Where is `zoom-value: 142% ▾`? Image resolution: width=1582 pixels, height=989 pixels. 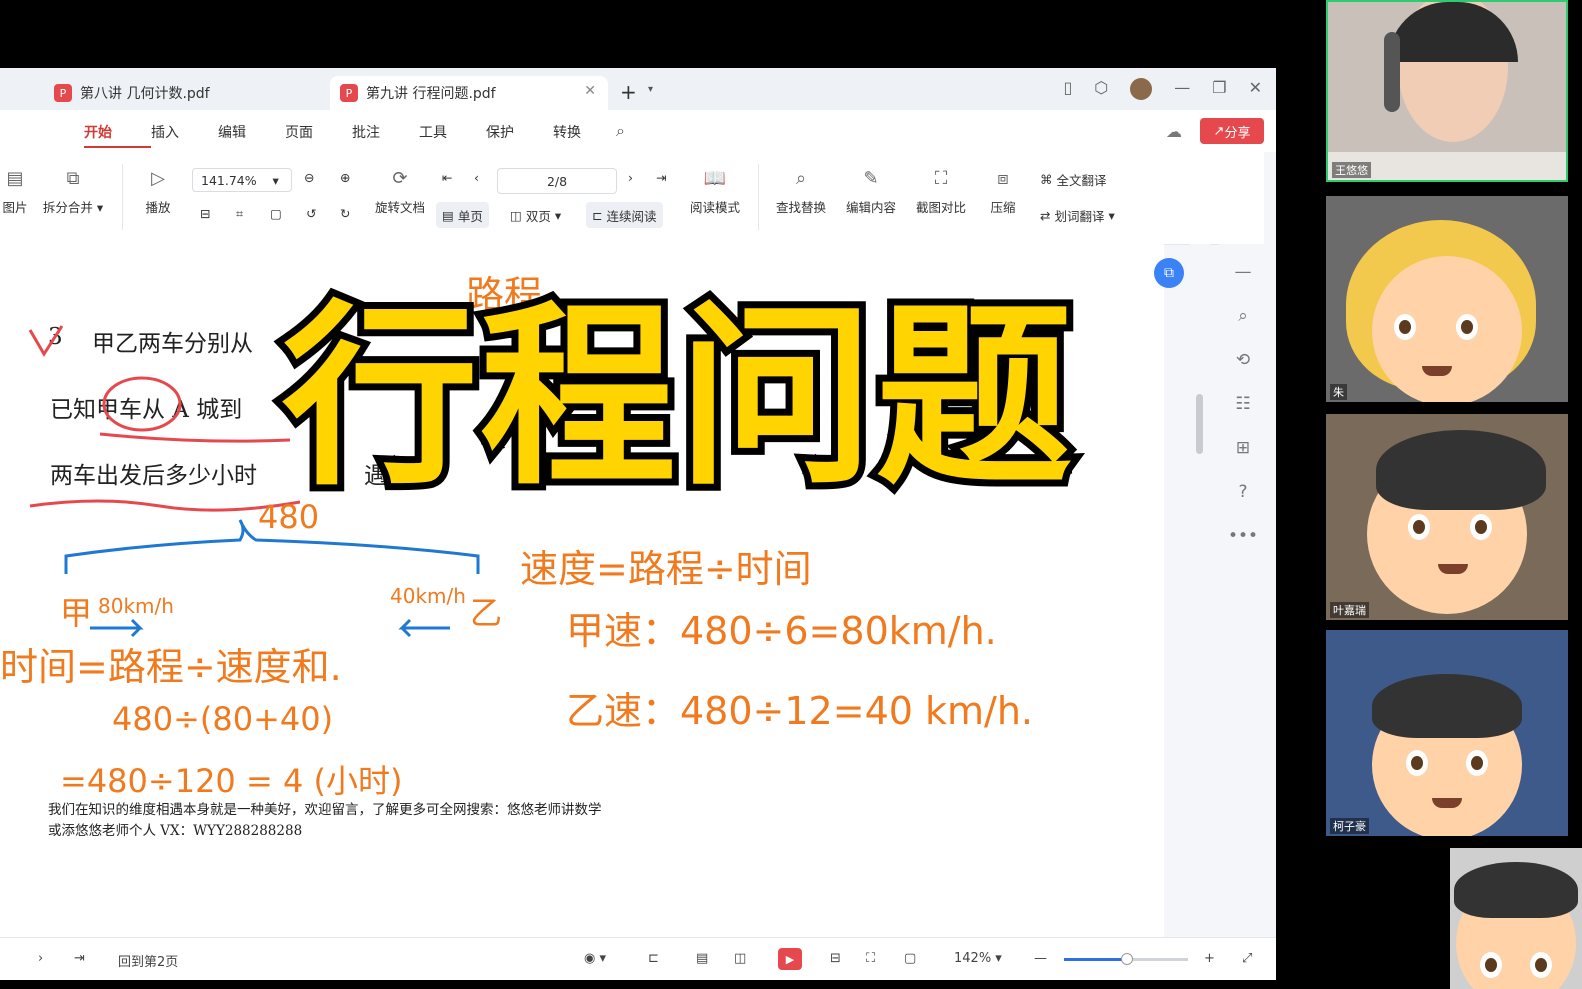 zoom-value: 142% ▾ is located at coordinates (978, 958).